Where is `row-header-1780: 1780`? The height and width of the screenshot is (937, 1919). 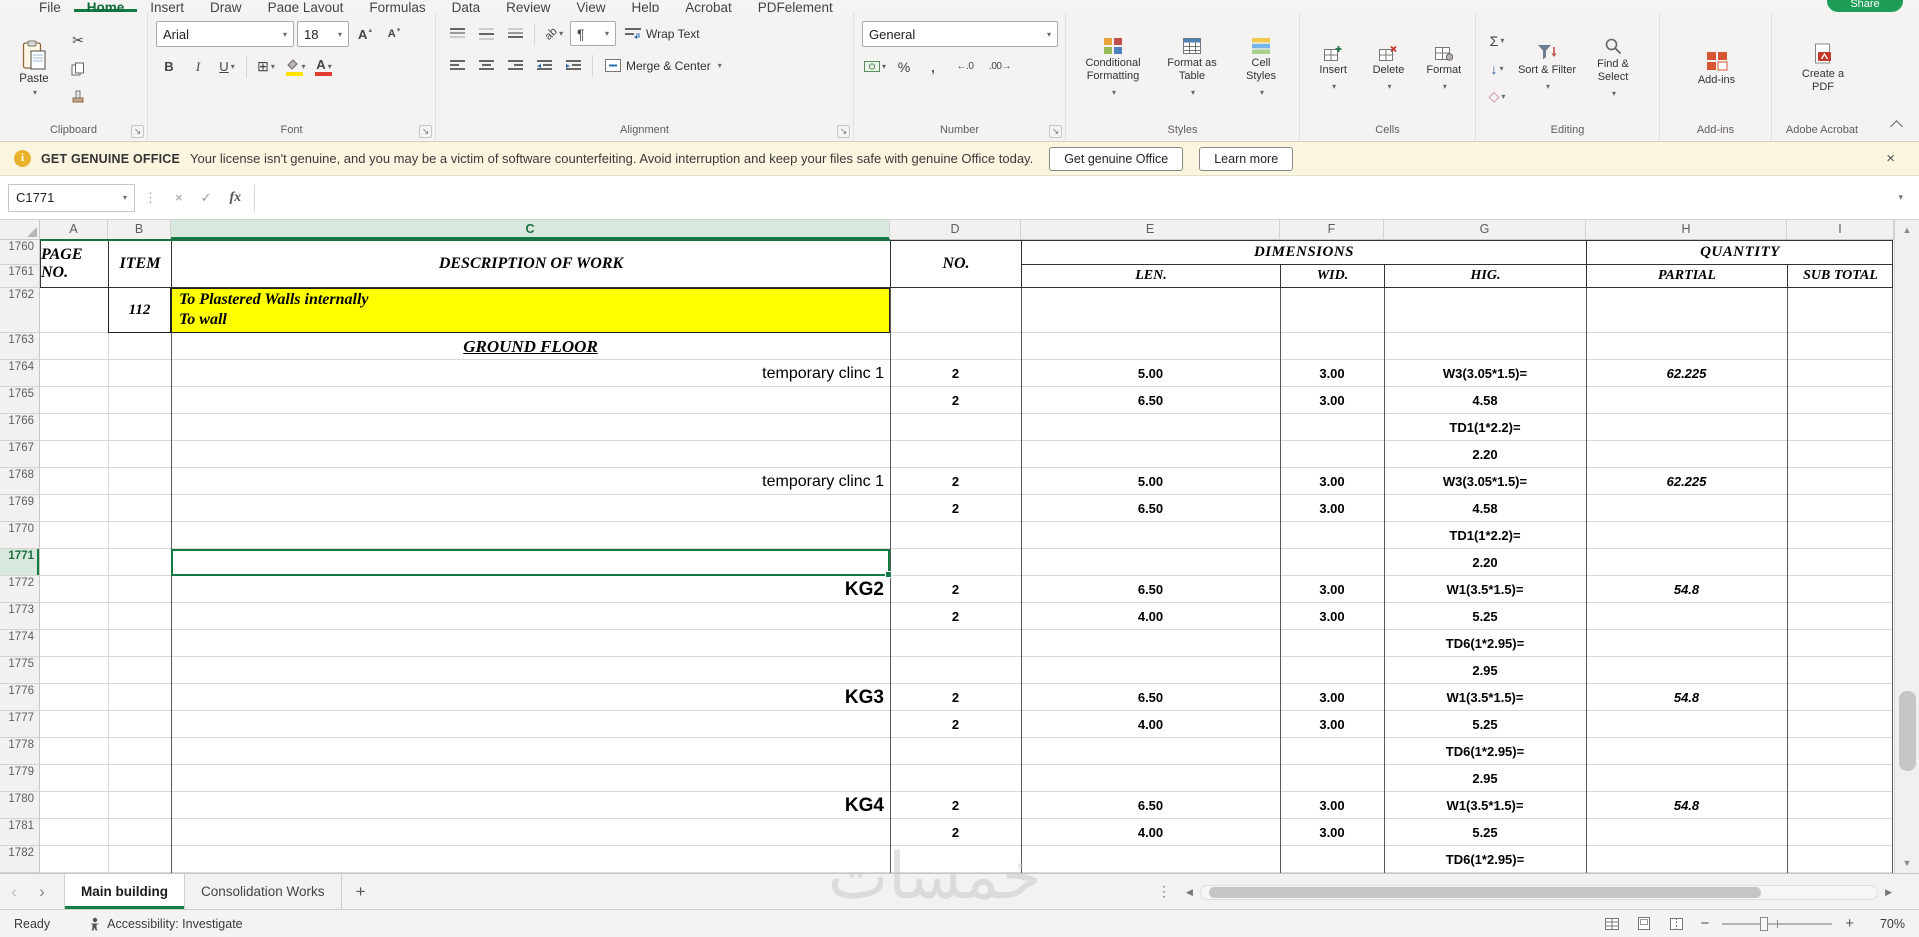
row-header-1780: 1780 is located at coordinates (20, 805).